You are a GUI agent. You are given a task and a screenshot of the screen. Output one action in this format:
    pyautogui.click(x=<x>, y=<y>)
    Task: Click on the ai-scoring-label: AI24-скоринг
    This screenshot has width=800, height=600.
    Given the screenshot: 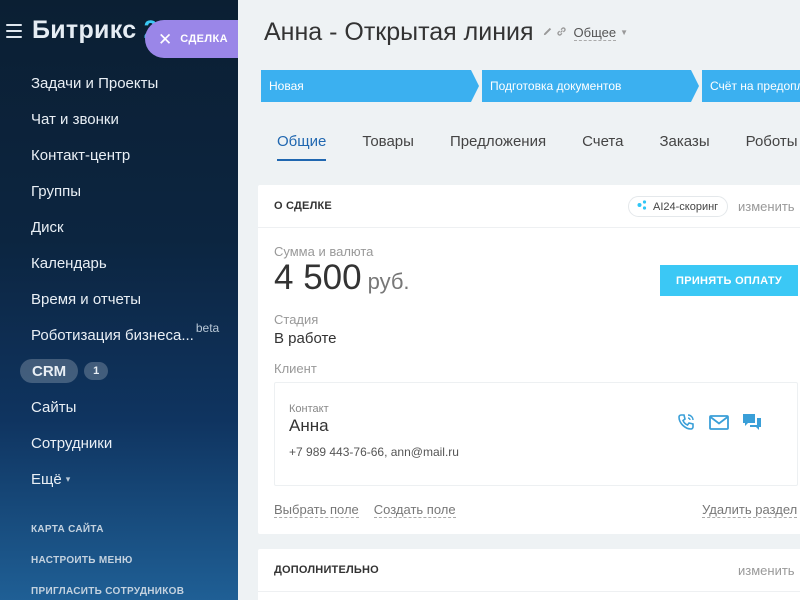 What is the action you would take?
    pyautogui.click(x=686, y=206)
    